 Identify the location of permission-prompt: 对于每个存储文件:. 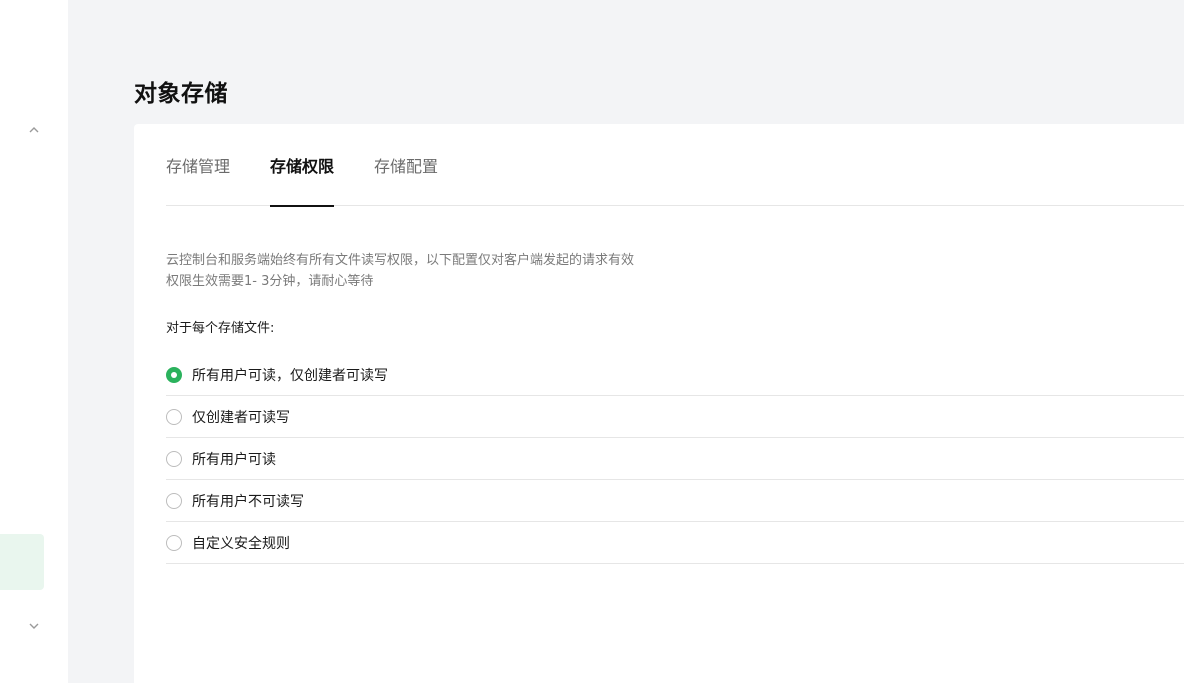
(220, 328).